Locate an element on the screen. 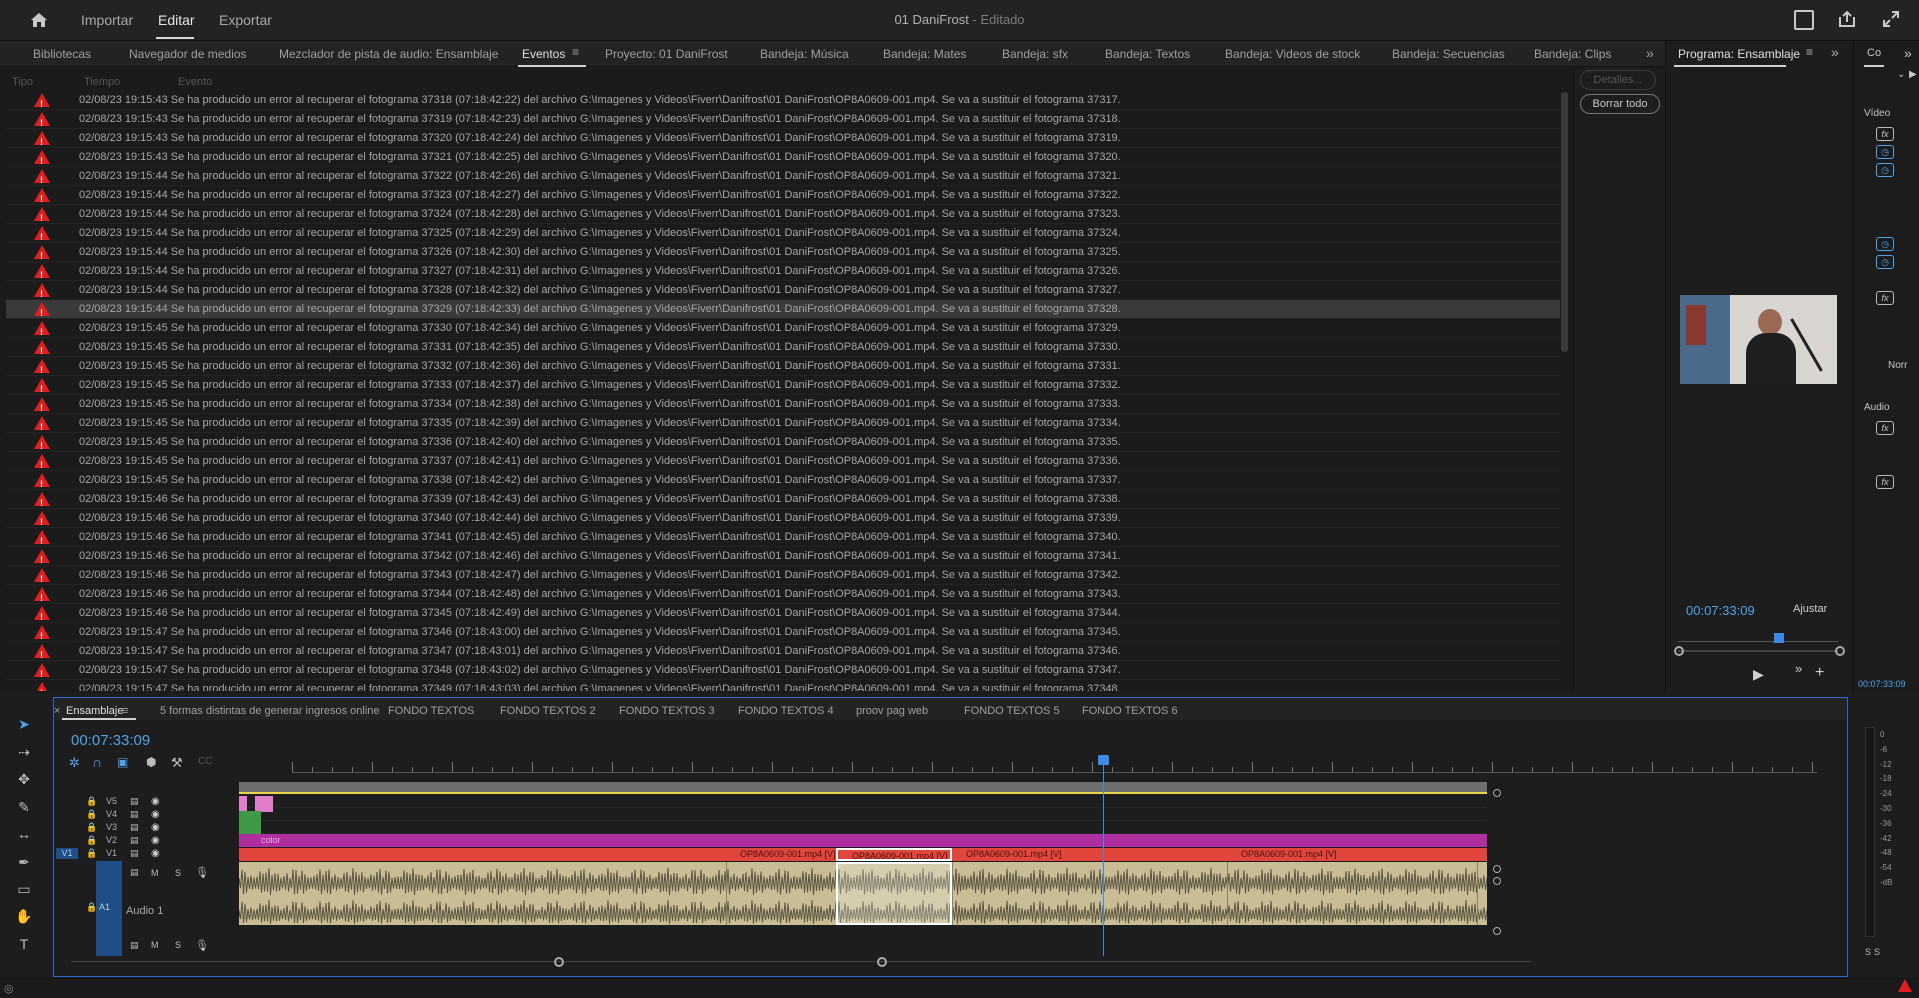  sequence-tab: proov pag web is located at coordinates (892, 711).